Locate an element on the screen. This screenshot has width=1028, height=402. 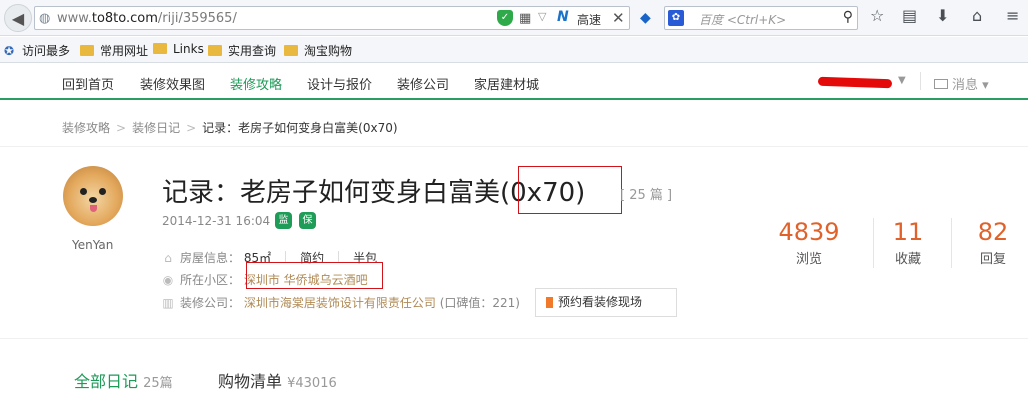
username: YenYan is located at coordinates (92, 245).